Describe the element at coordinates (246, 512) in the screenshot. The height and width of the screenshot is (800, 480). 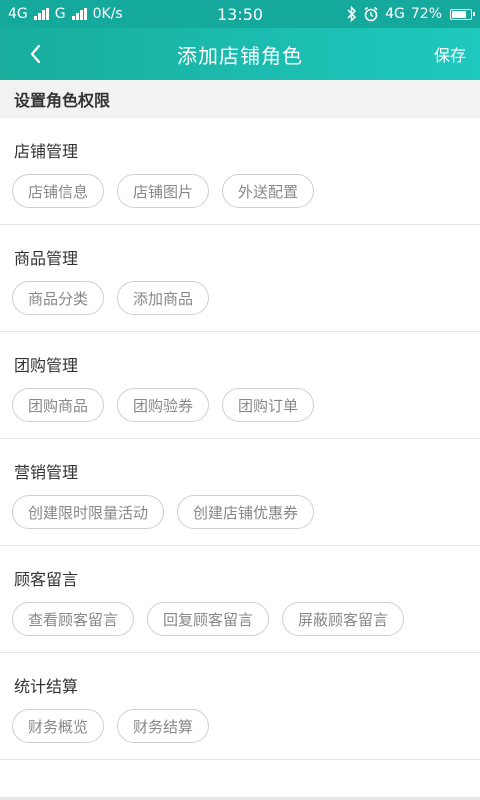
I see `permission-chip: 创建店铺优惠券` at that location.